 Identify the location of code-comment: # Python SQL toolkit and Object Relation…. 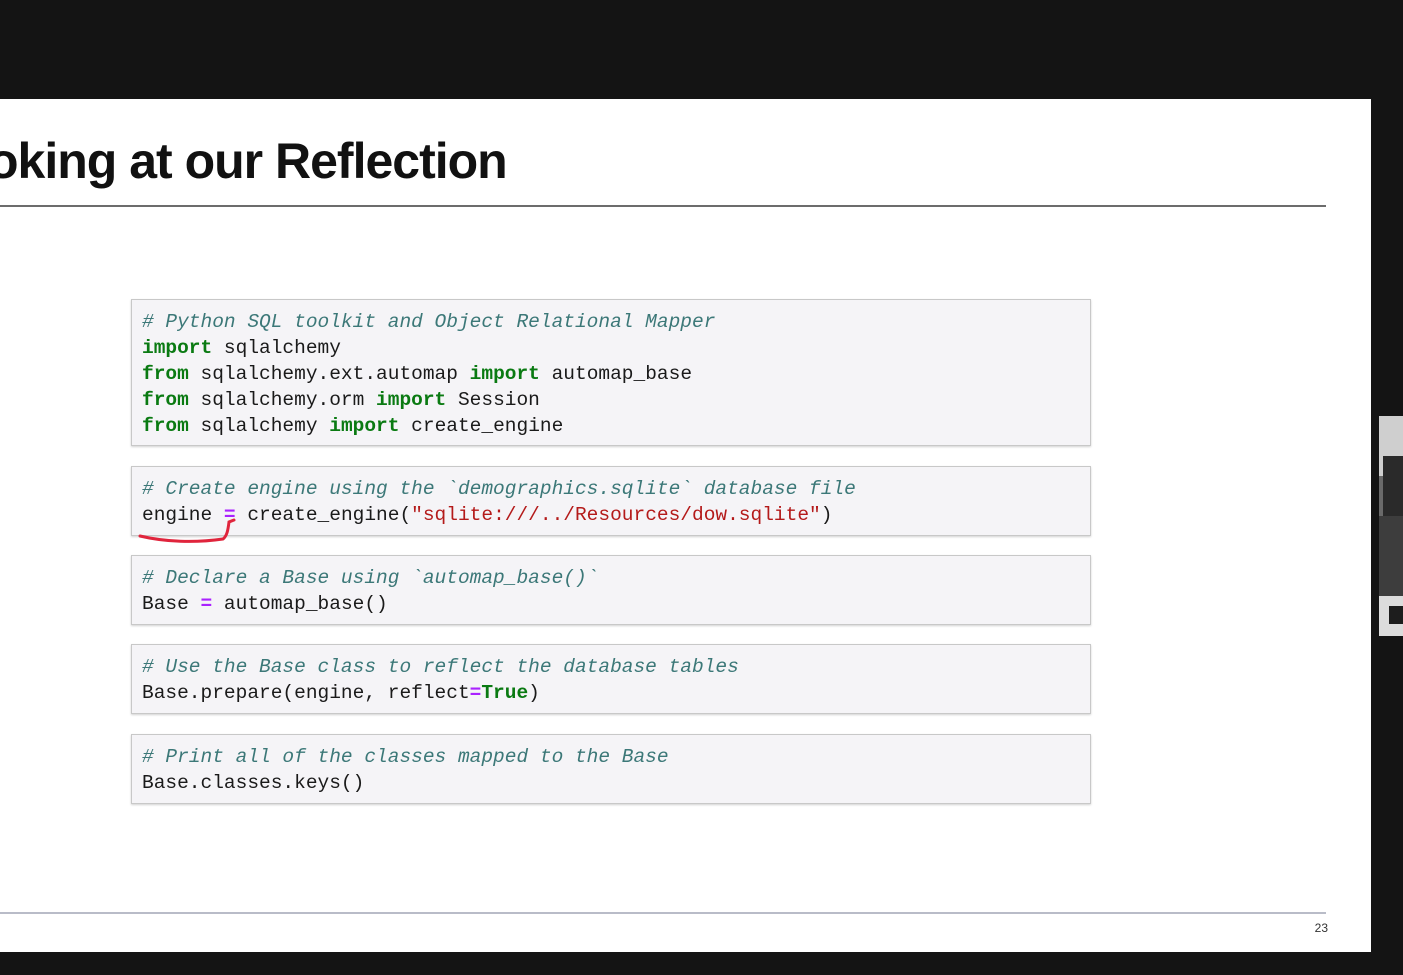
(429, 322).